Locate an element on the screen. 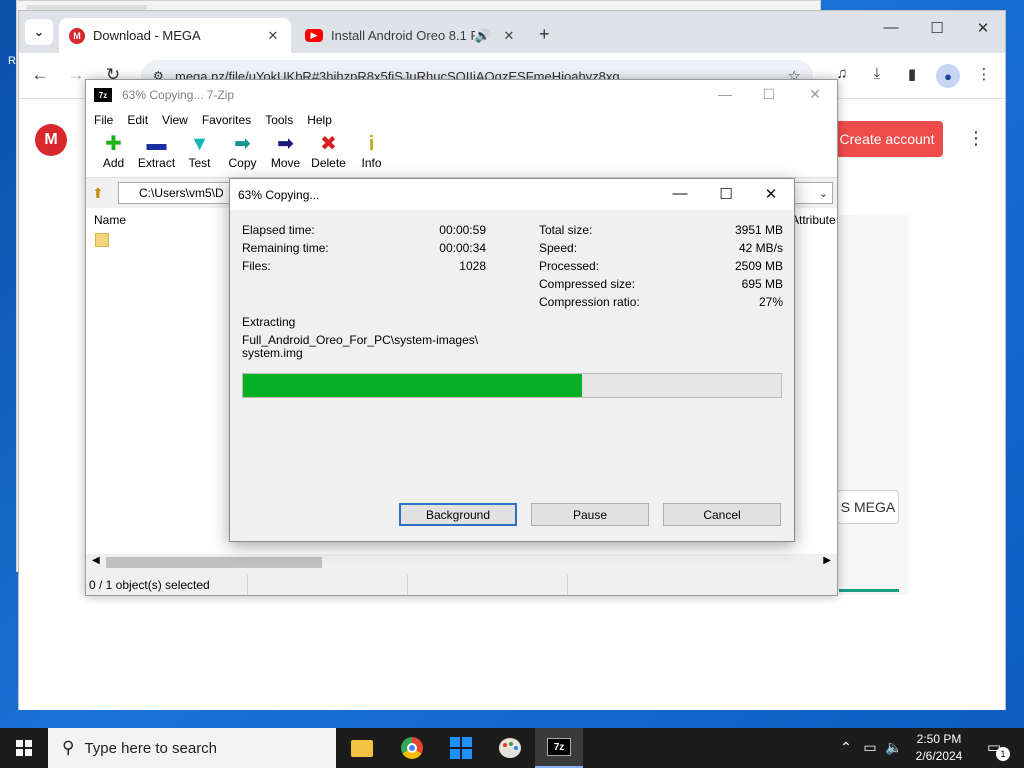 The width and height of the screenshot is (1024, 768). menu-favorites: Favorites is located at coordinates (226, 120).